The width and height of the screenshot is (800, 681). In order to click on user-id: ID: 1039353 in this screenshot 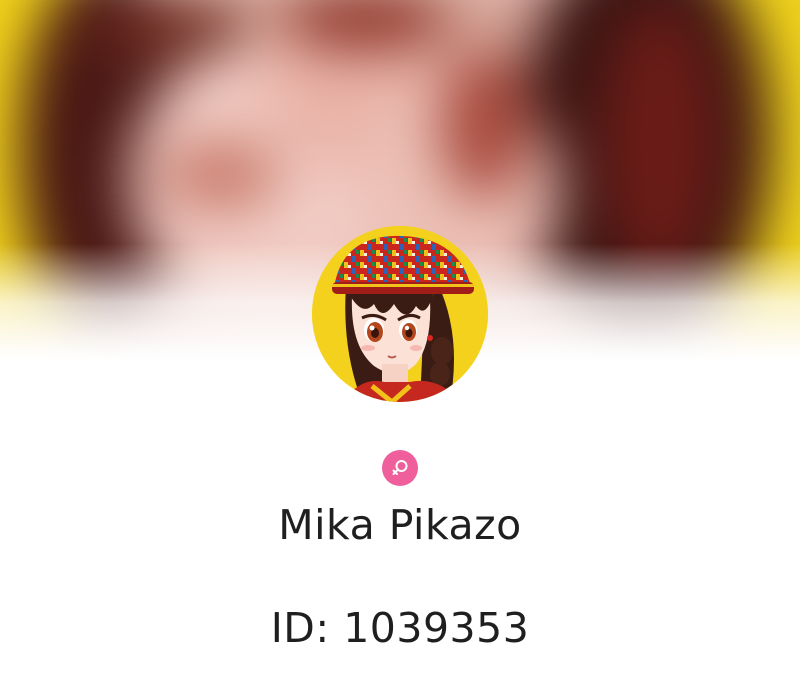, I will do `click(400, 628)`.